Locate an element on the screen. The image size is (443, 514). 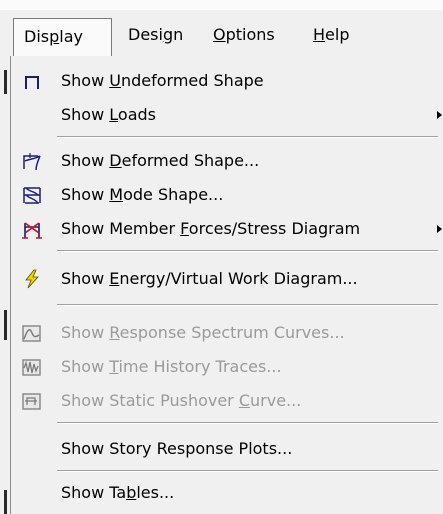
mode-shape-icon is located at coordinates (32, 195).